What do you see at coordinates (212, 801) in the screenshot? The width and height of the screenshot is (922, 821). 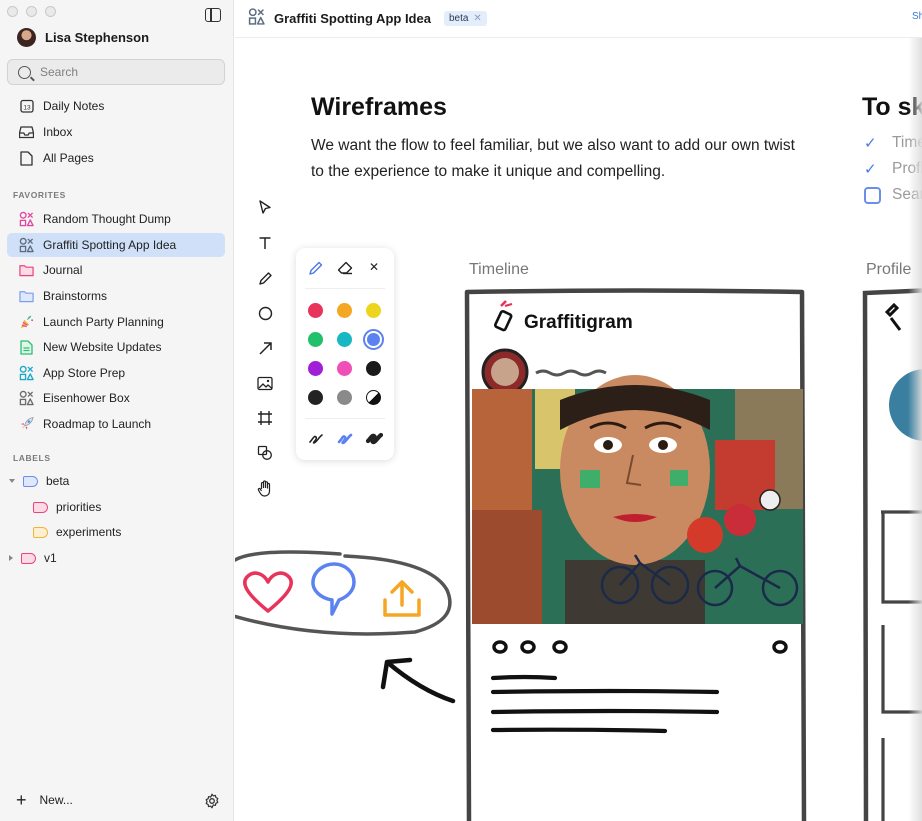 I see `settings-gear-icon` at bounding box center [212, 801].